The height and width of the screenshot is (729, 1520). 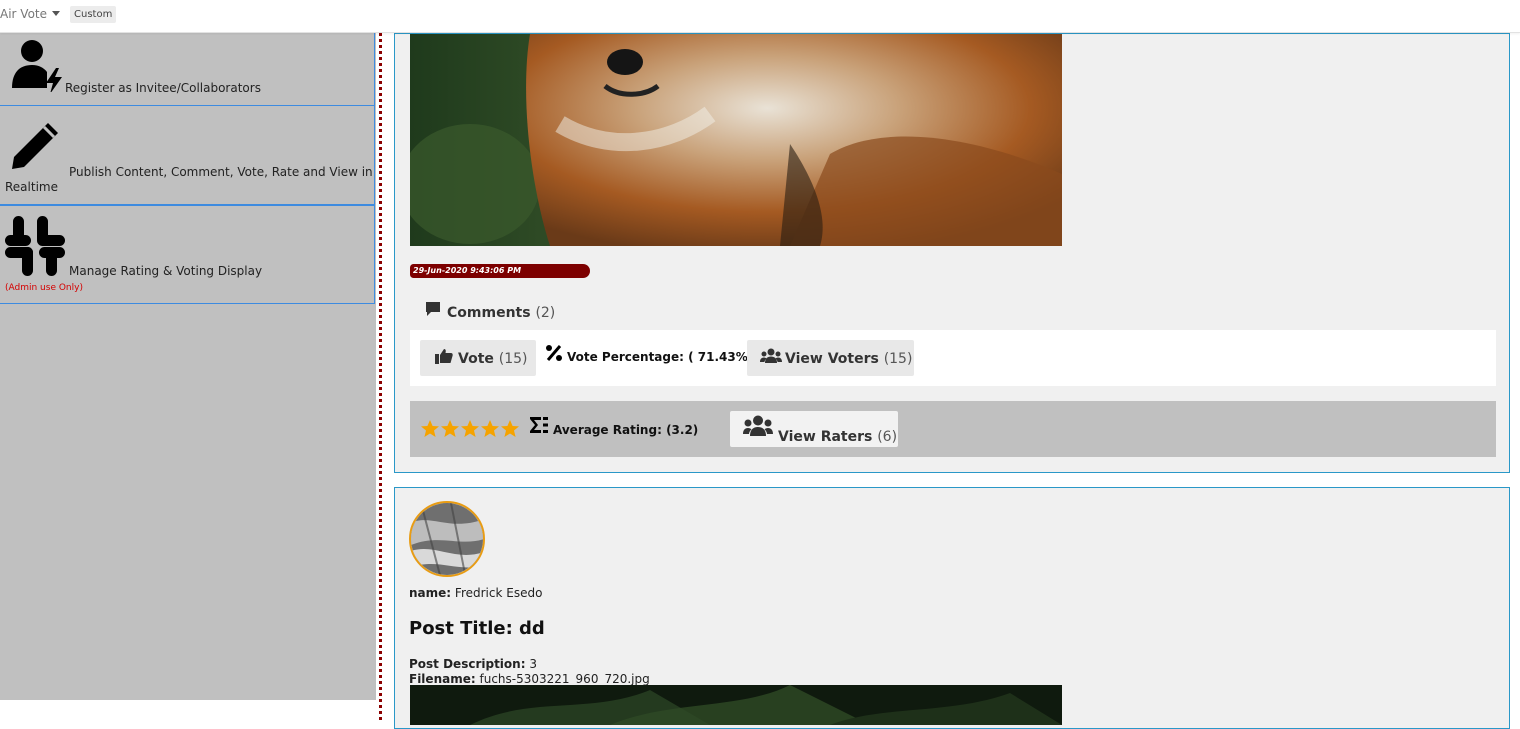 I want to click on custom-badge: Custom, so click(x=93, y=14).